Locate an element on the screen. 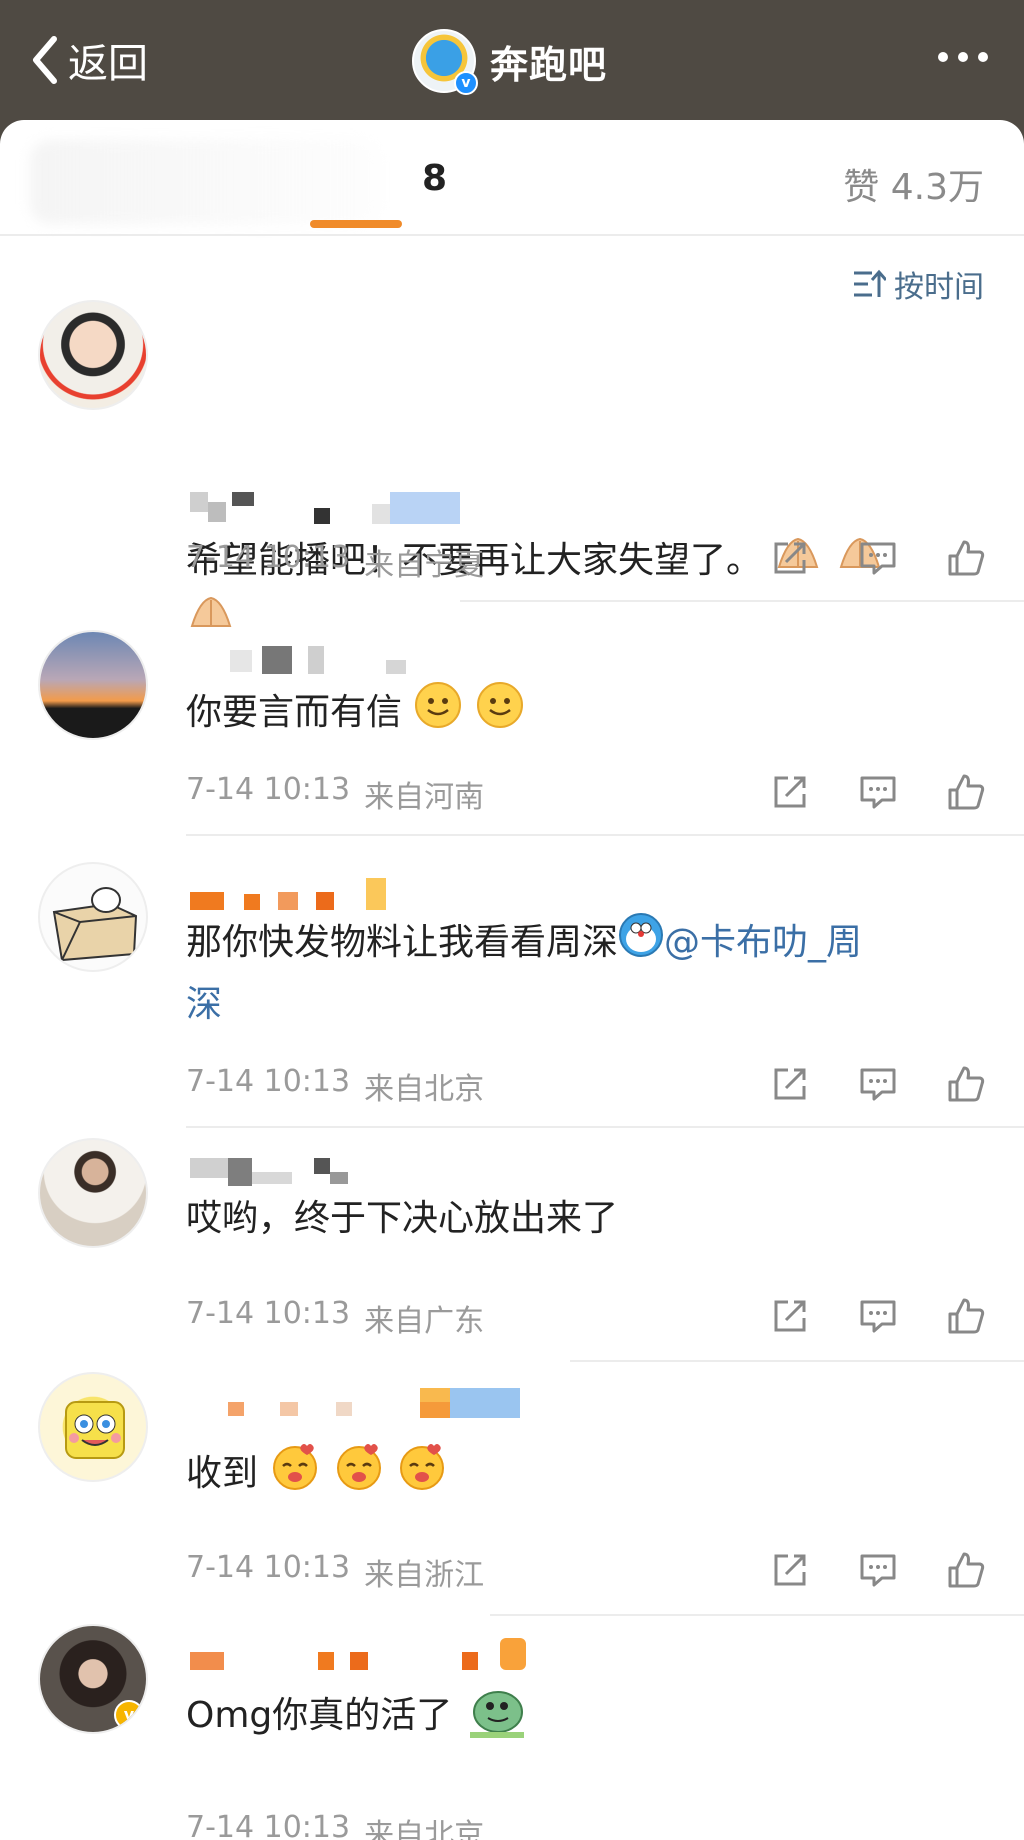  tab-comments: 8 is located at coordinates (434, 178).